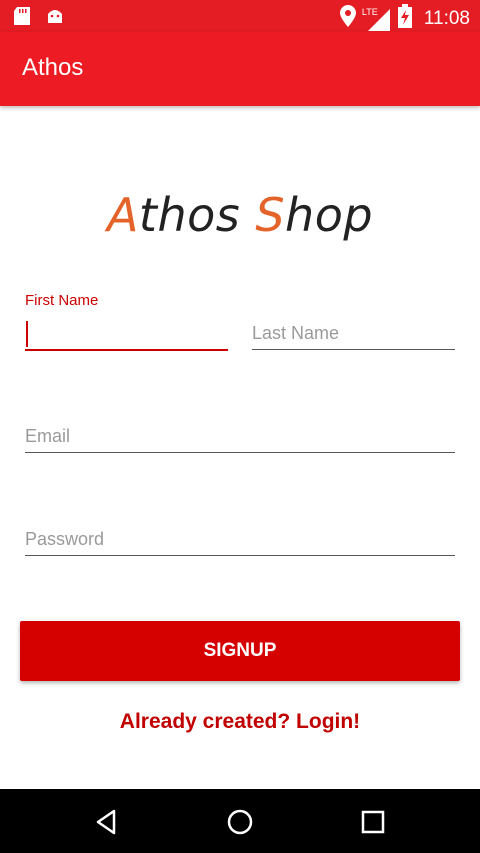  Describe the element at coordinates (376, 19) in the screenshot. I see `signal-icon: LTE` at that location.